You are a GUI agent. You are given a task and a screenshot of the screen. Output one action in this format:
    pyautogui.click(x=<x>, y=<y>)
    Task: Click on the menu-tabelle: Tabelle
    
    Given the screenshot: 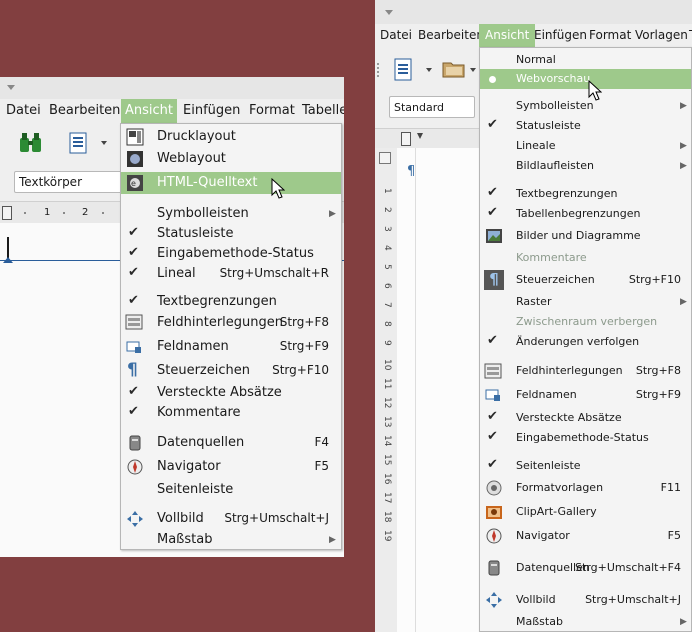 What is the action you would take?
    pyautogui.click(x=323, y=110)
    